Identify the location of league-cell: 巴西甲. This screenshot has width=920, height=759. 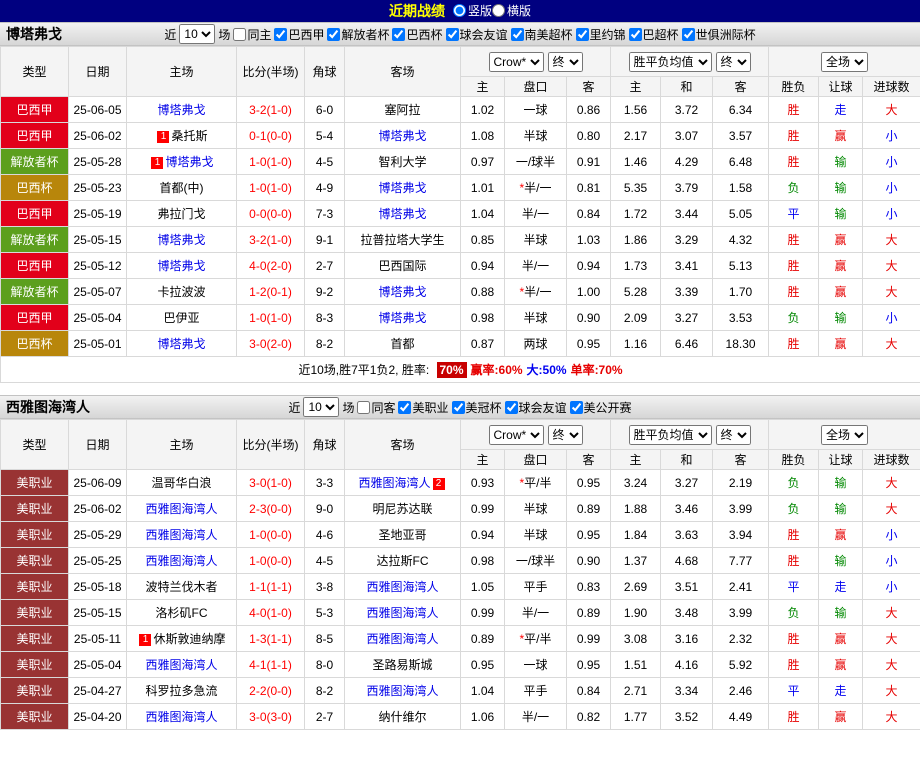
(34, 109).